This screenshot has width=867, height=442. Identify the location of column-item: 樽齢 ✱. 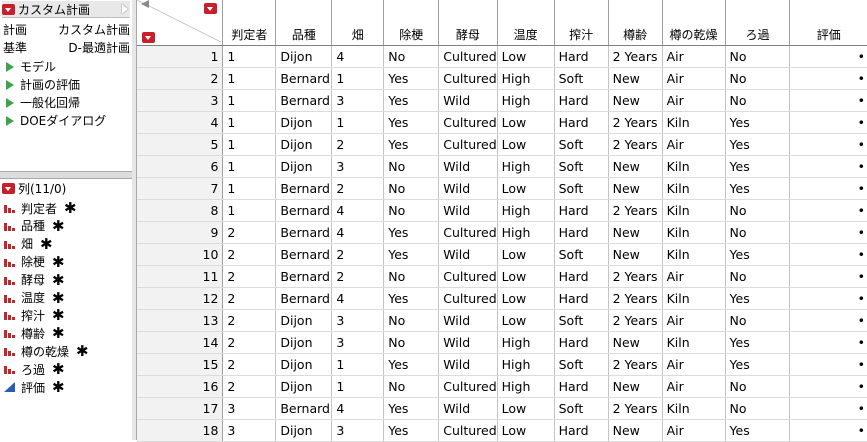
(34, 333).